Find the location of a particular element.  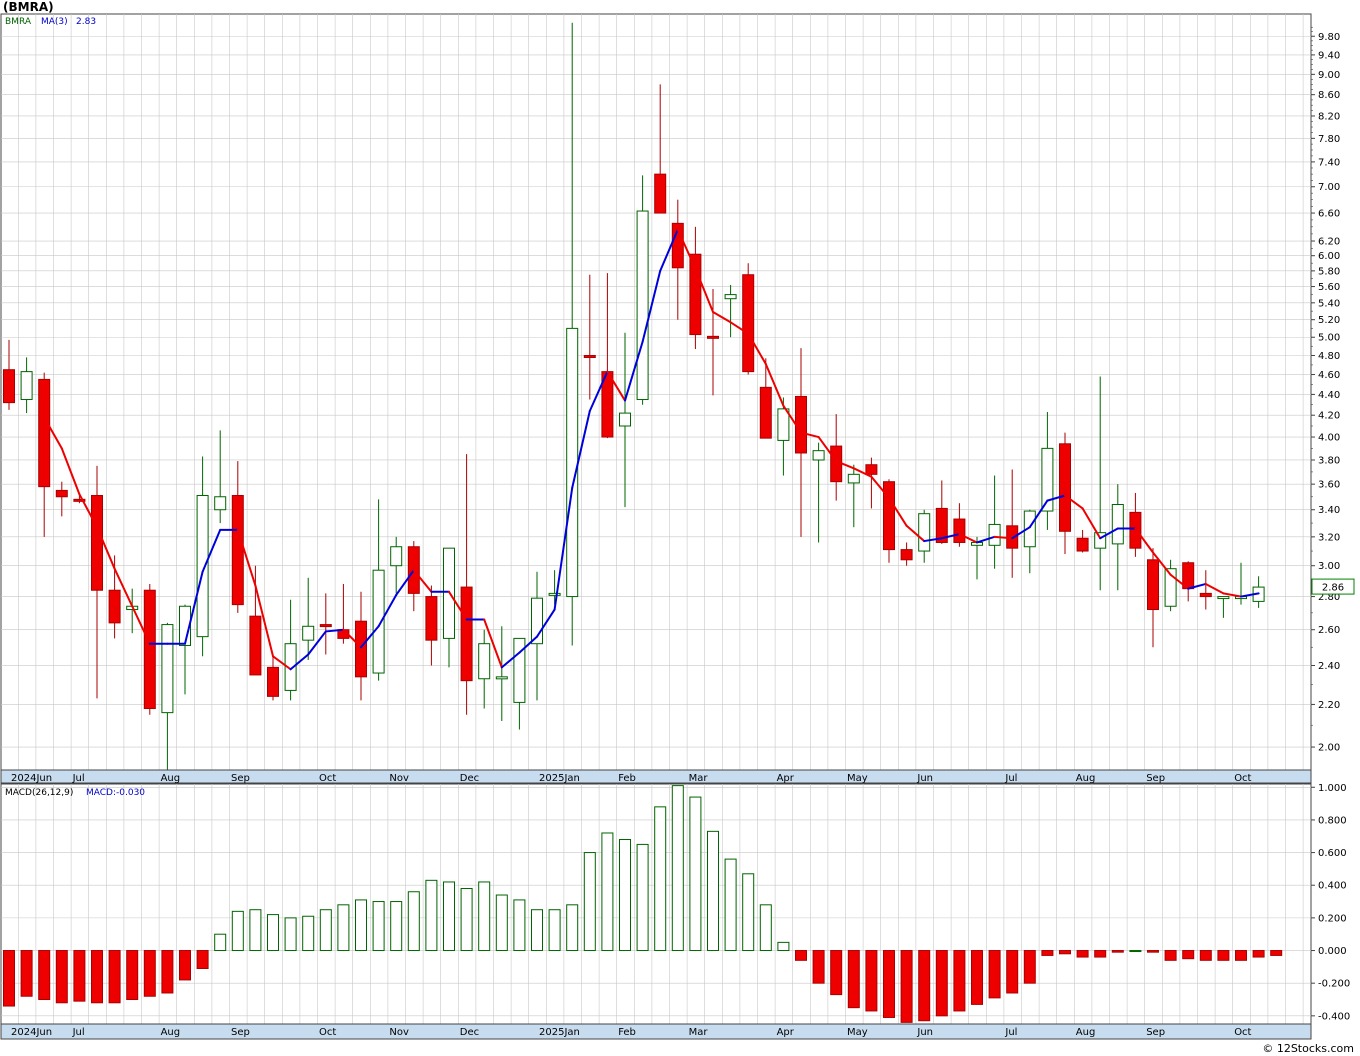

price-y-tick-label: 2.20 is located at coordinates (1329, 705).